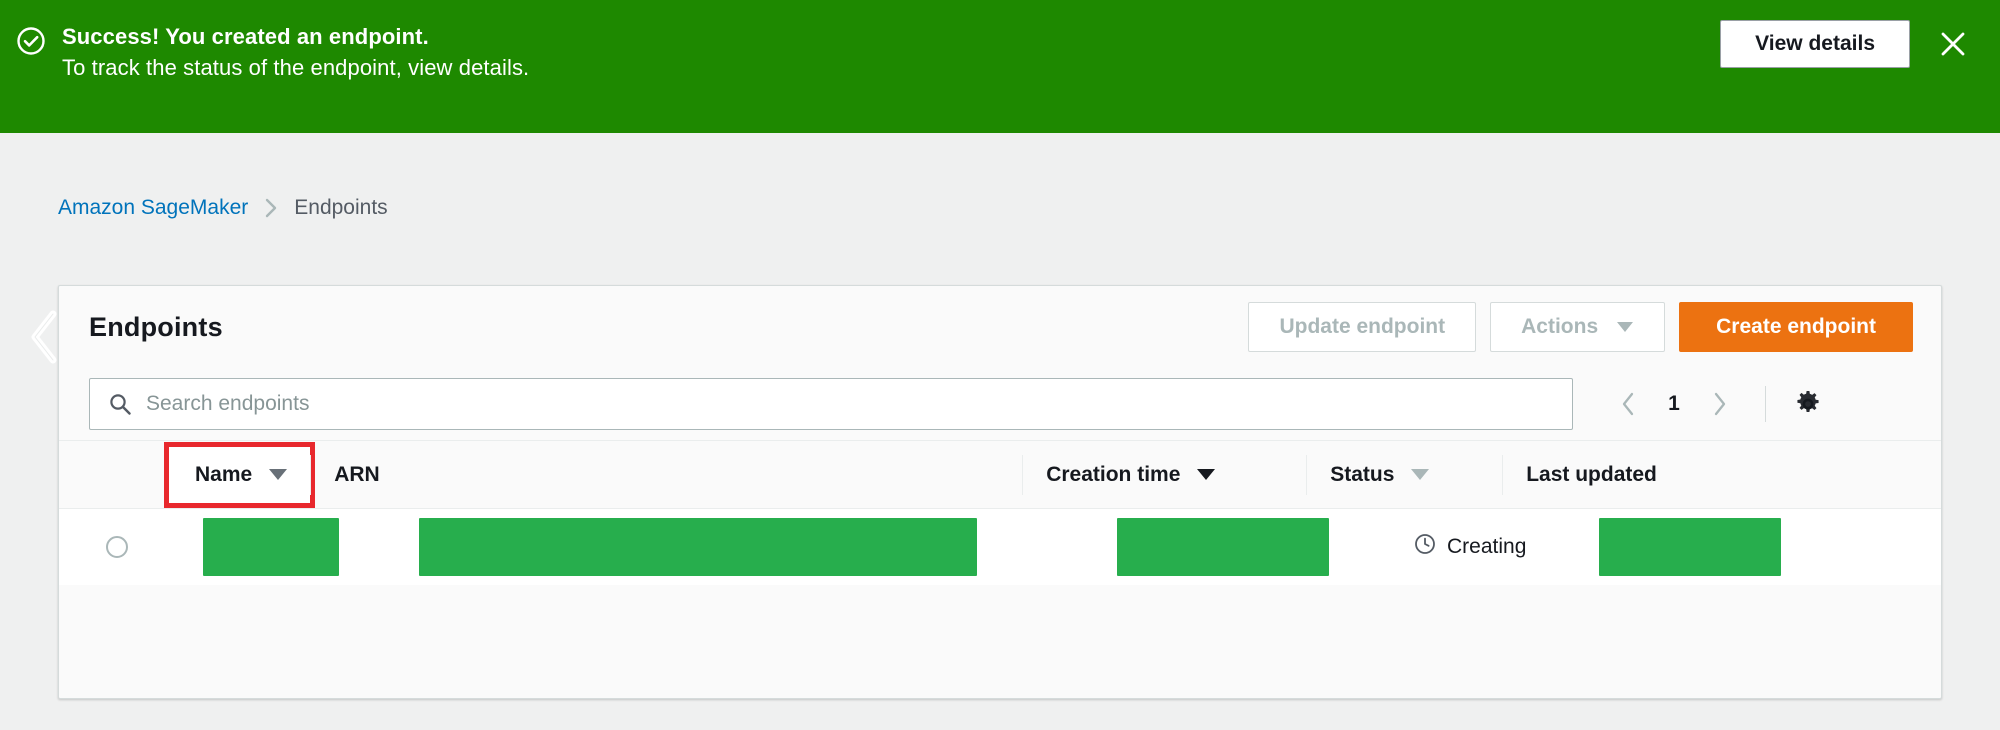 The height and width of the screenshot is (730, 2000). I want to click on pagination: 1, so click(1718, 404).